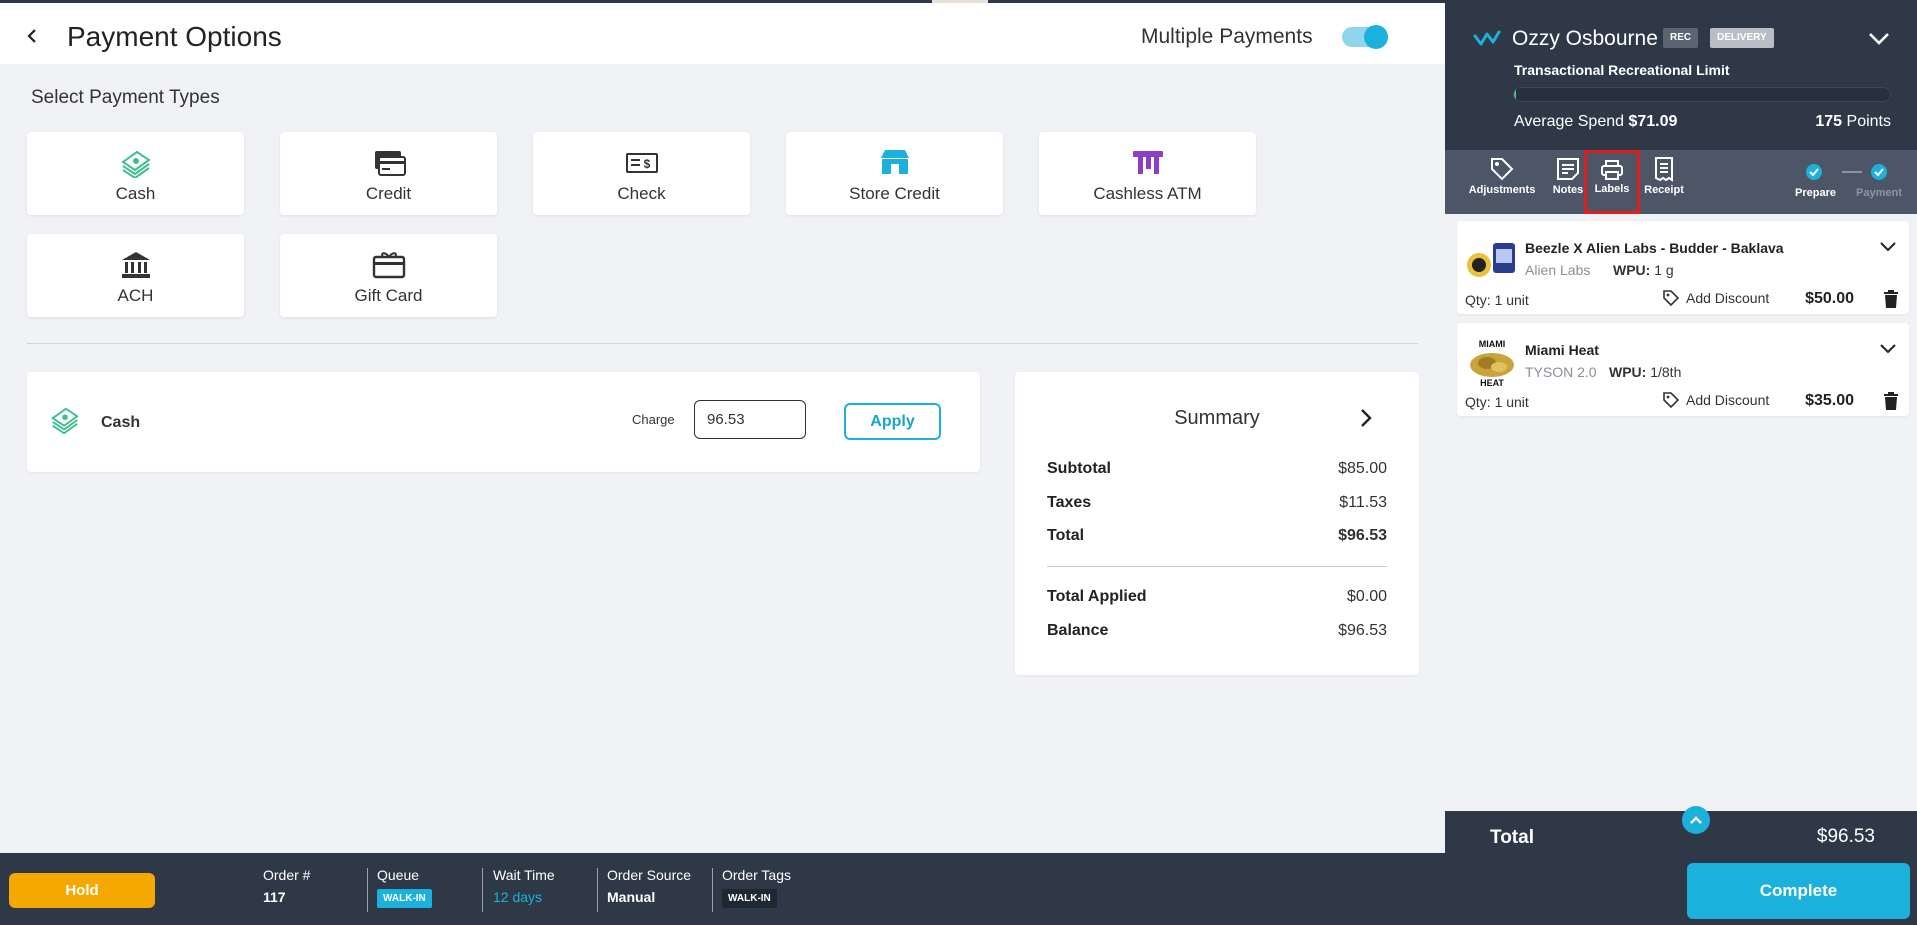 Image resolution: width=1917 pixels, height=925 pixels. What do you see at coordinates (1829, 400) in the screenshot?
I see `product-price: $35.00` at bounding box center [1829, 400].